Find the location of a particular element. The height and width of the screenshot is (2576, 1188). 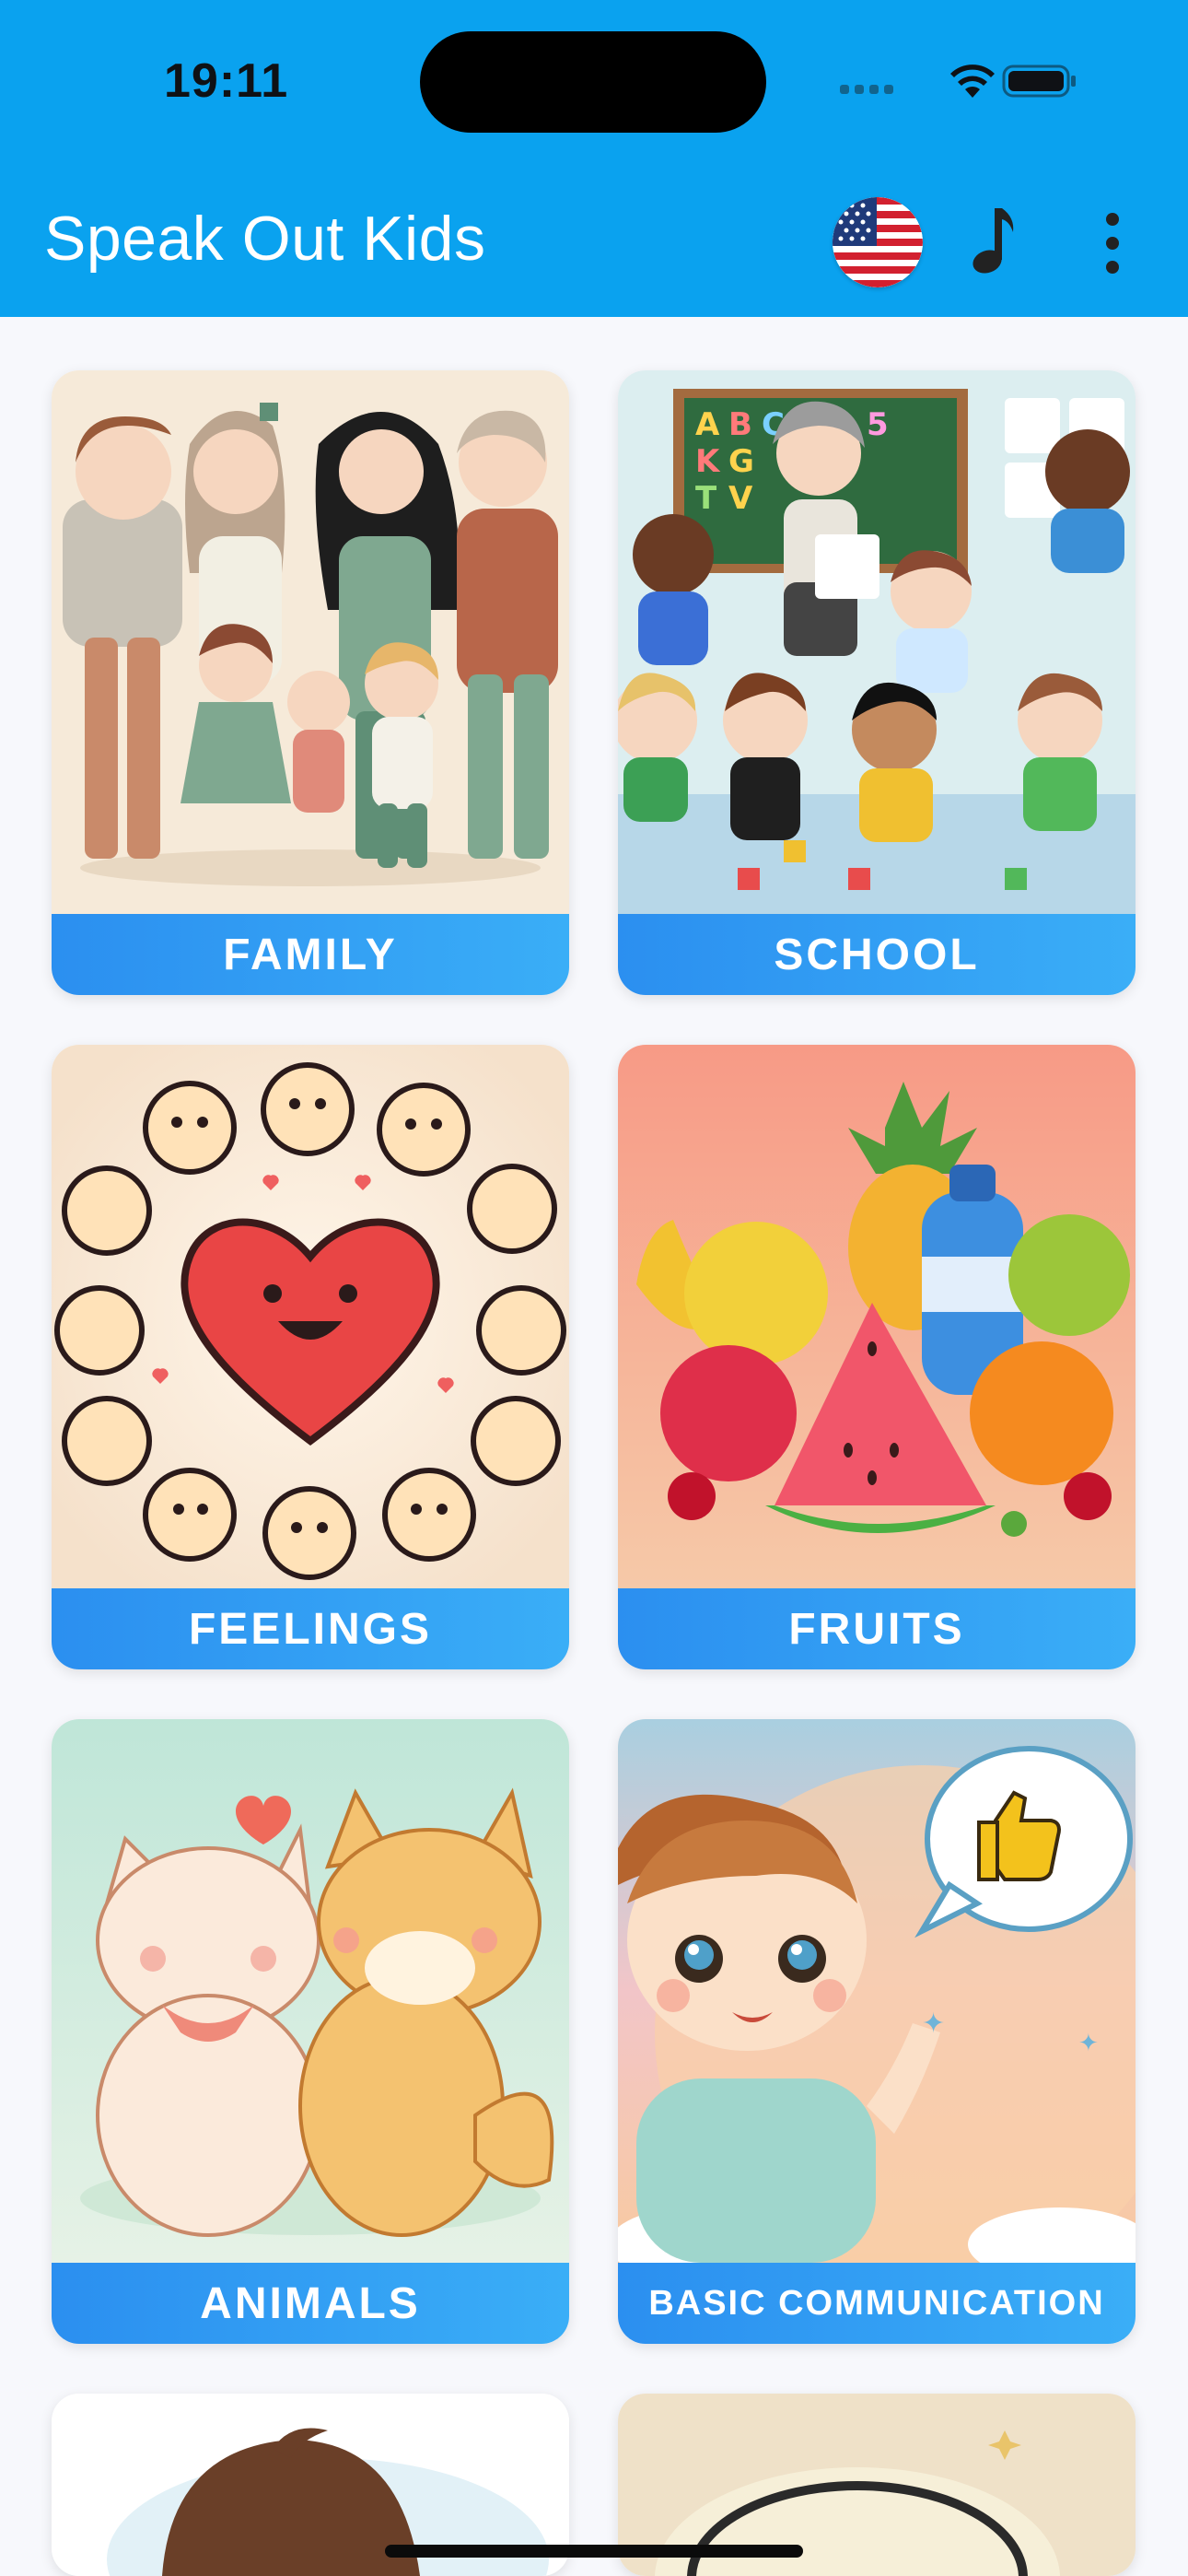

language-button is located at coordinates (878, 242).